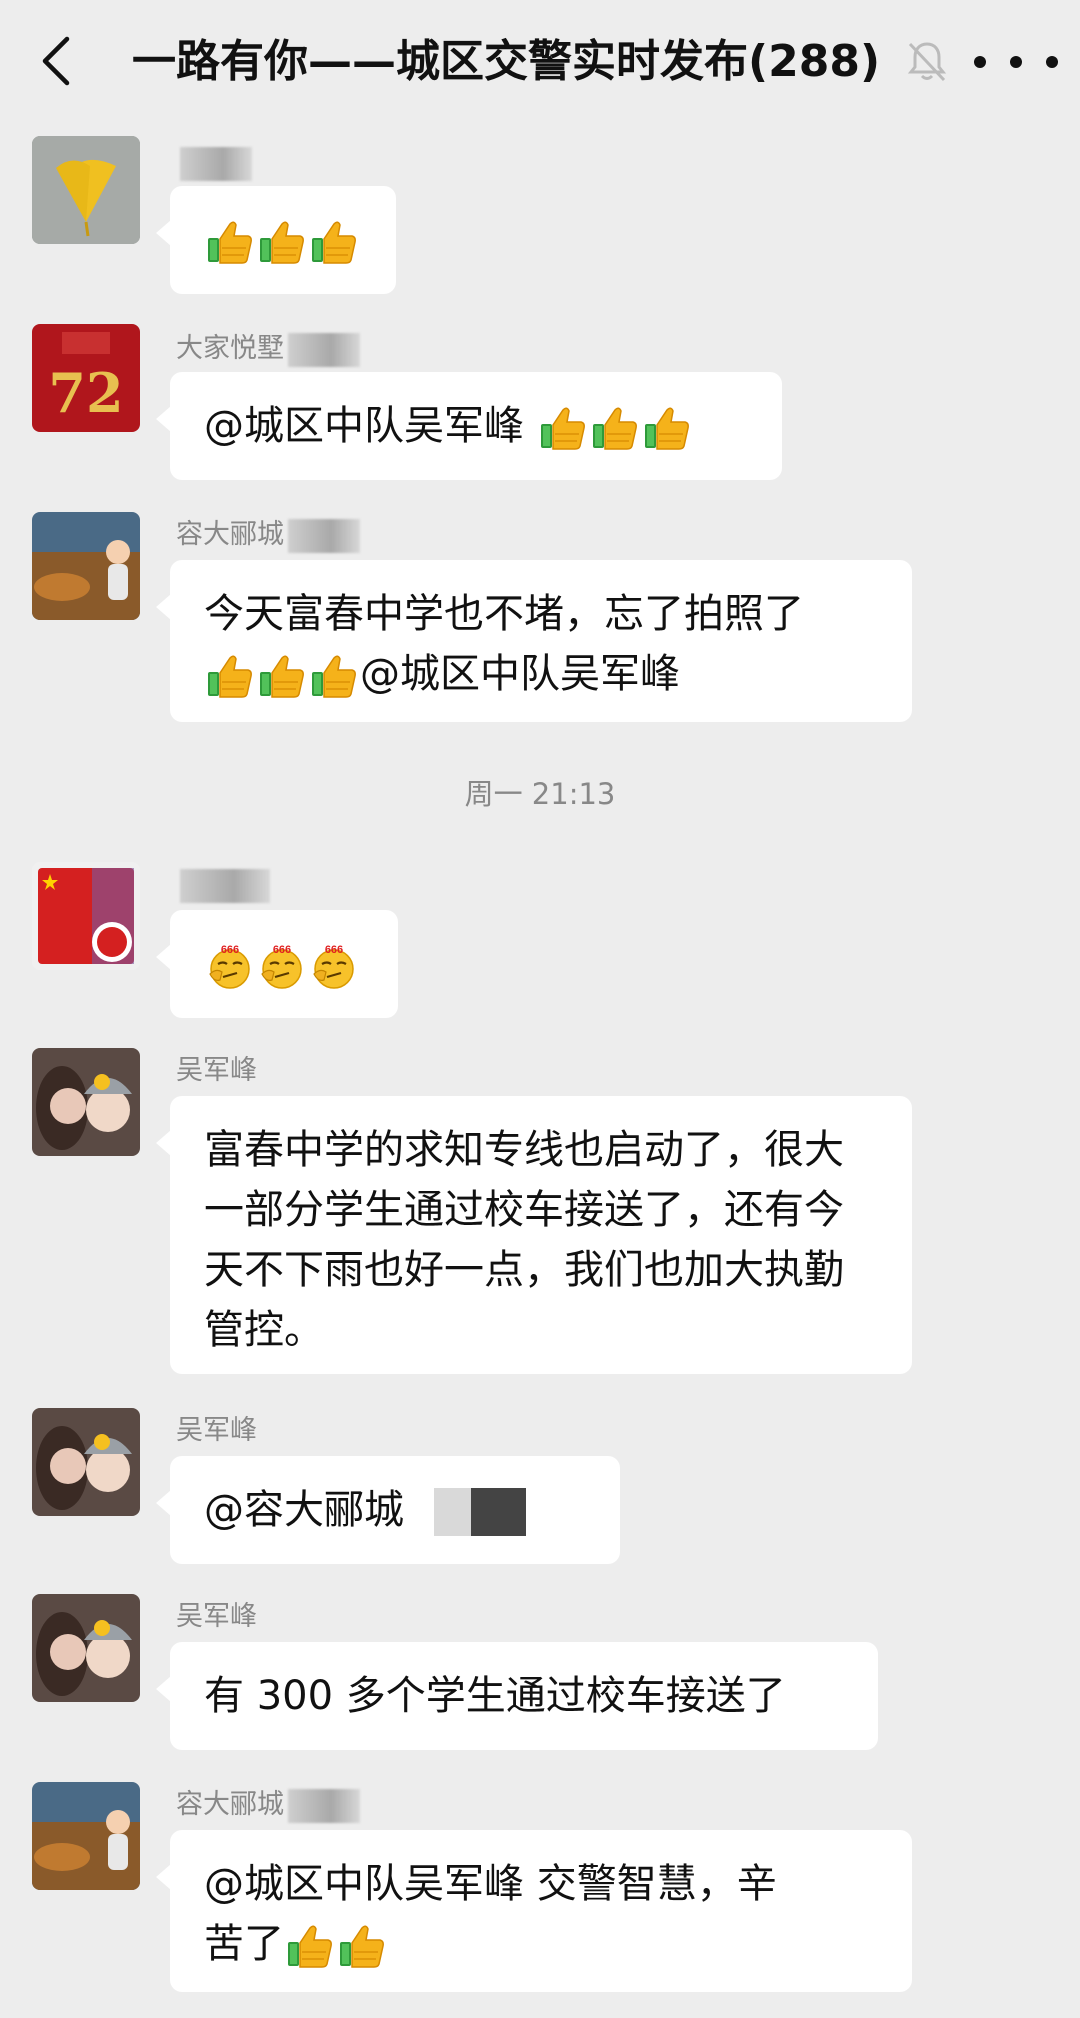  Describe the element at coordinates (490, 1884) in the screenshot. I see `message-text: @城区中队吴军峰 交警智慧，辛` at that location.